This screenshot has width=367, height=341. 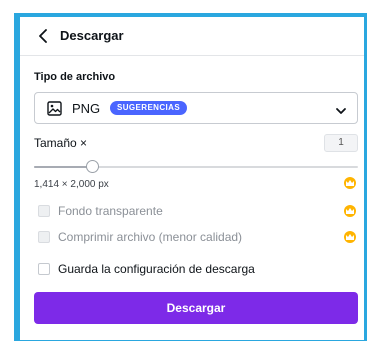 What do you see at coordinates (192, 55) in the screenshot?
I see `header-divider` at bounding box center [192, 55].